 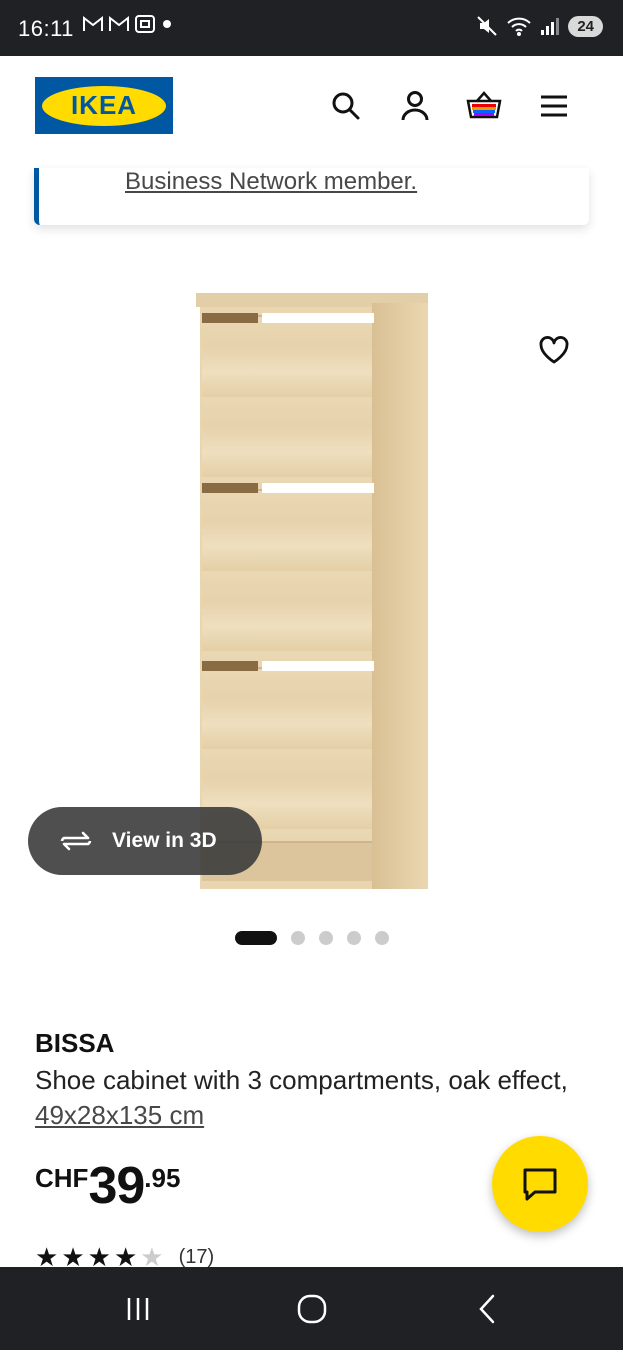 I want to click on favourite-button, so click(x=554, y=350).